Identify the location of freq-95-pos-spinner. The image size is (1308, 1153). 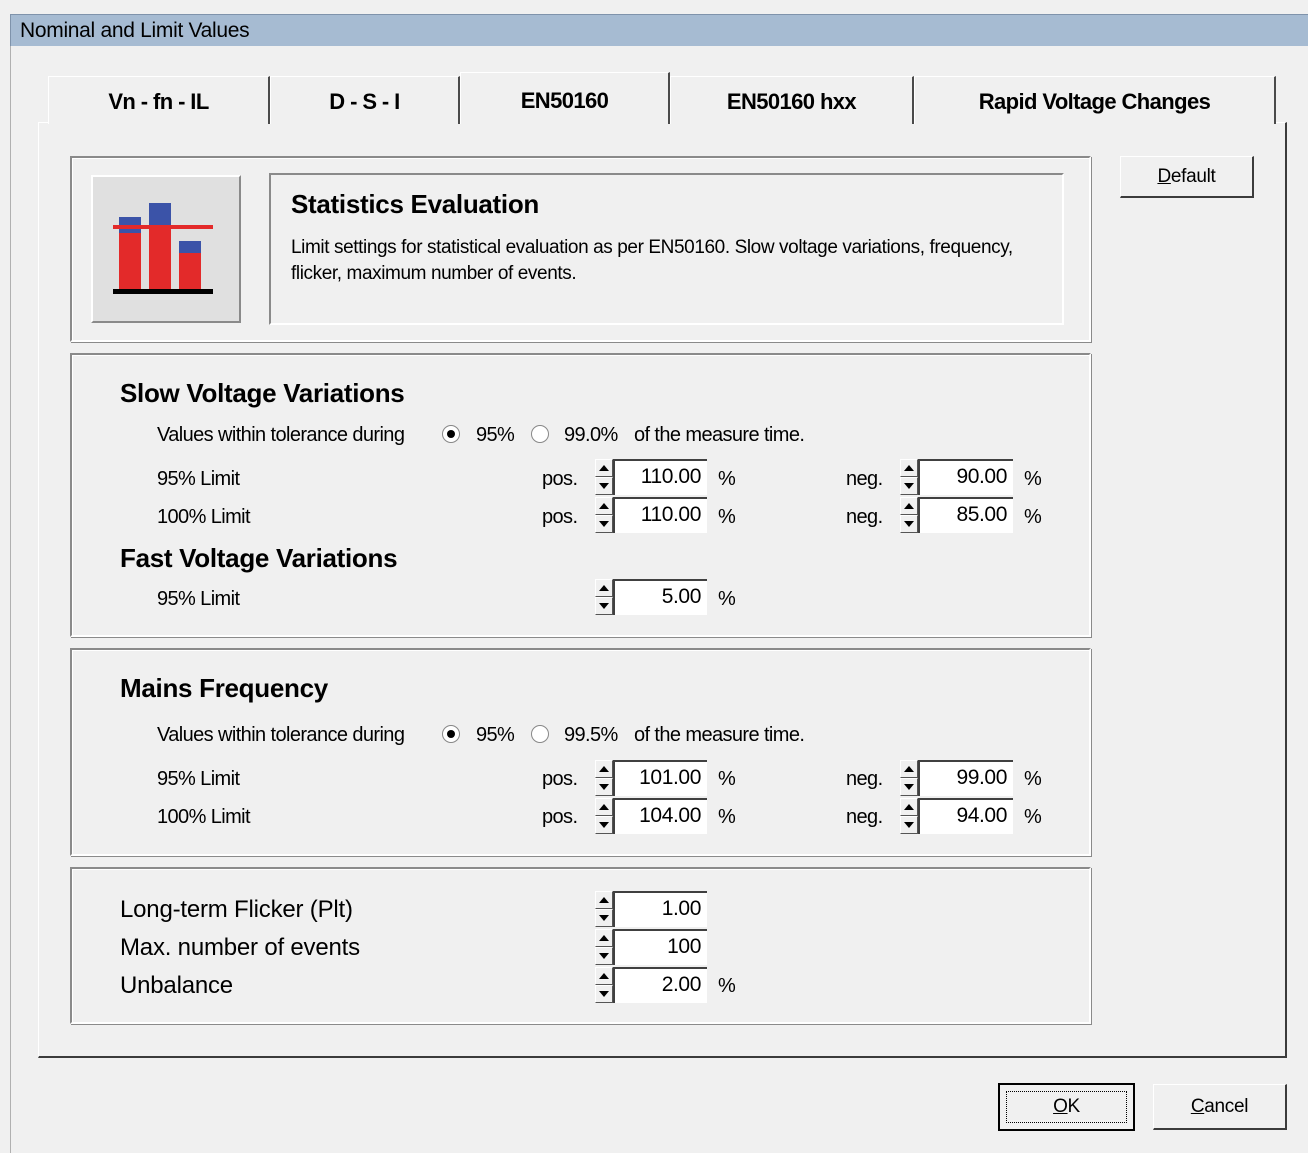
(604, 778).